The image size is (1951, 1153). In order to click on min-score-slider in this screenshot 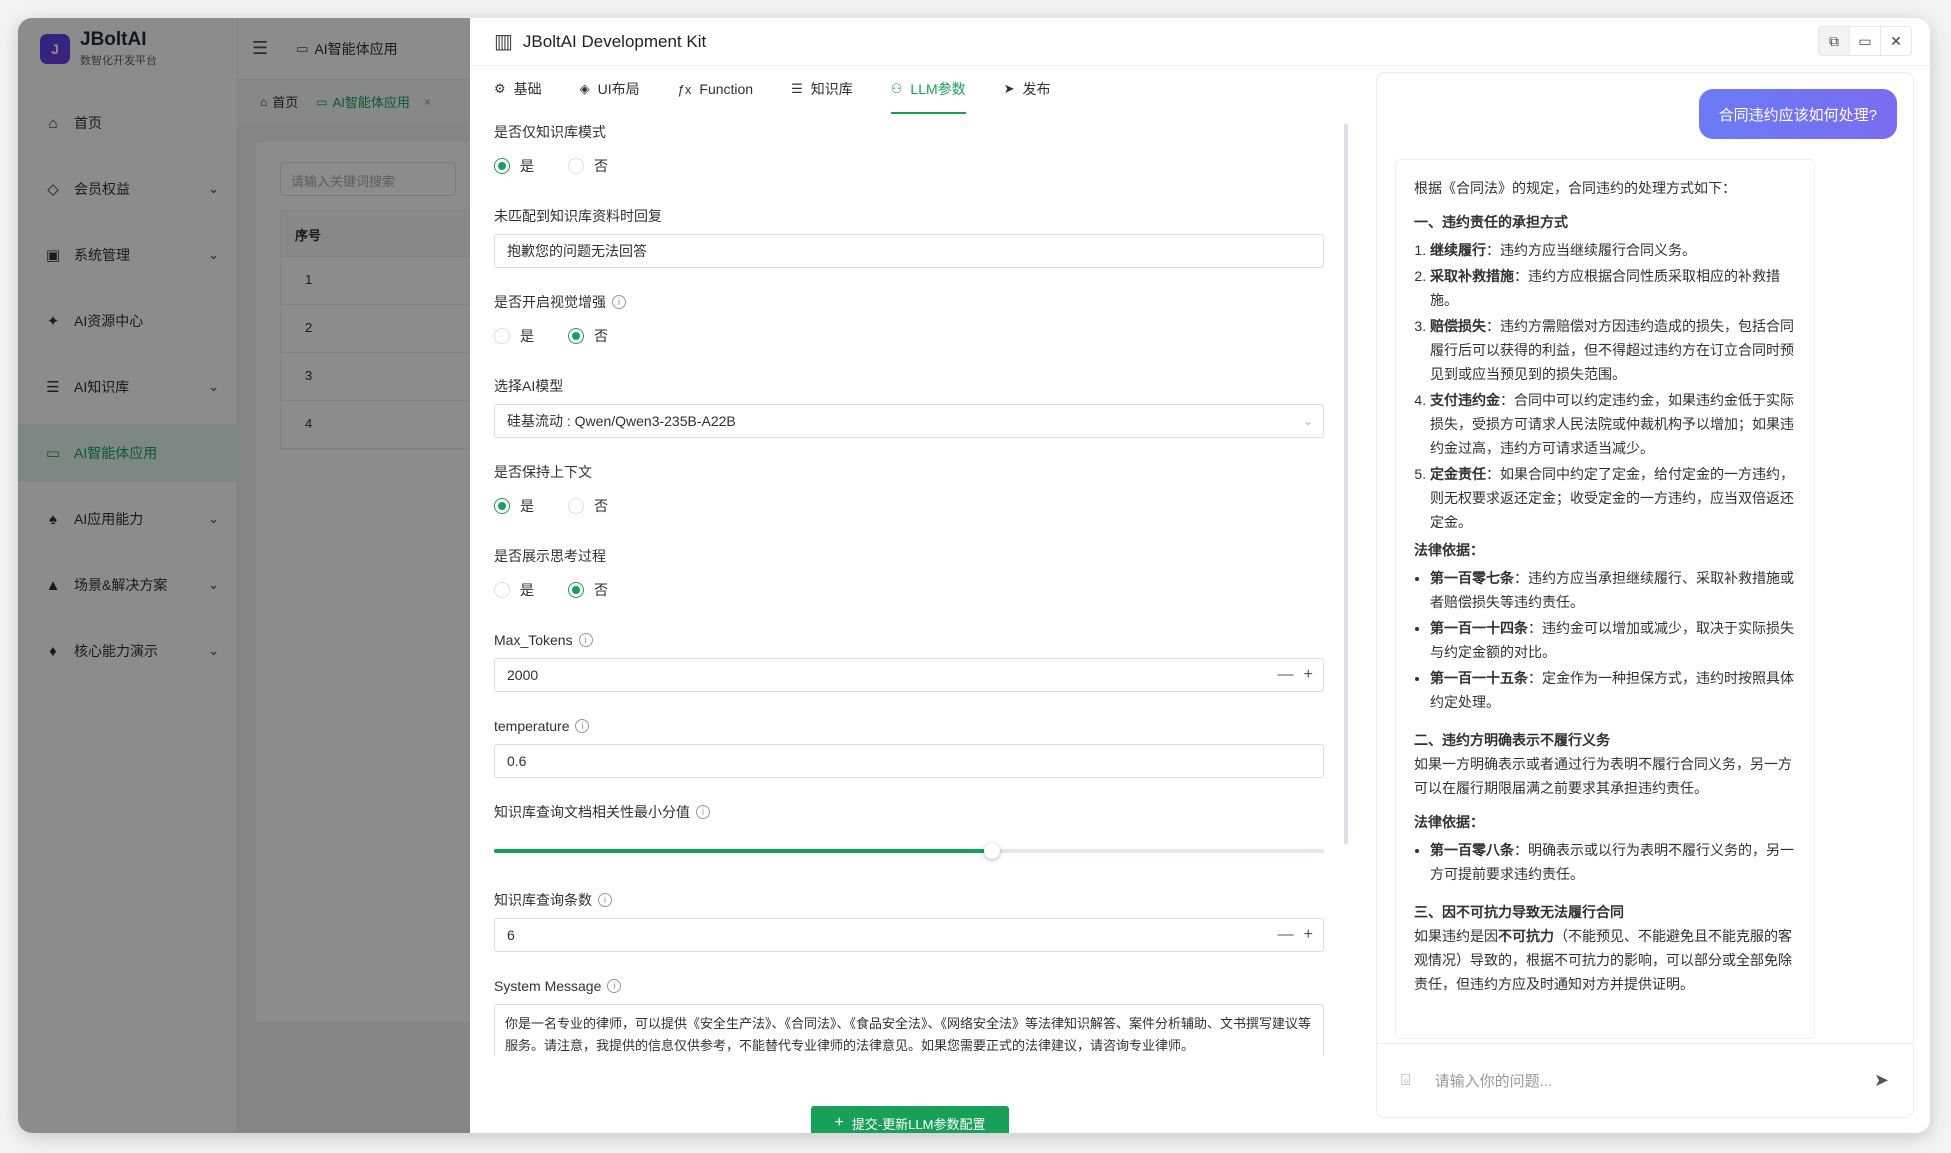, I will do `click(909, 854)`.